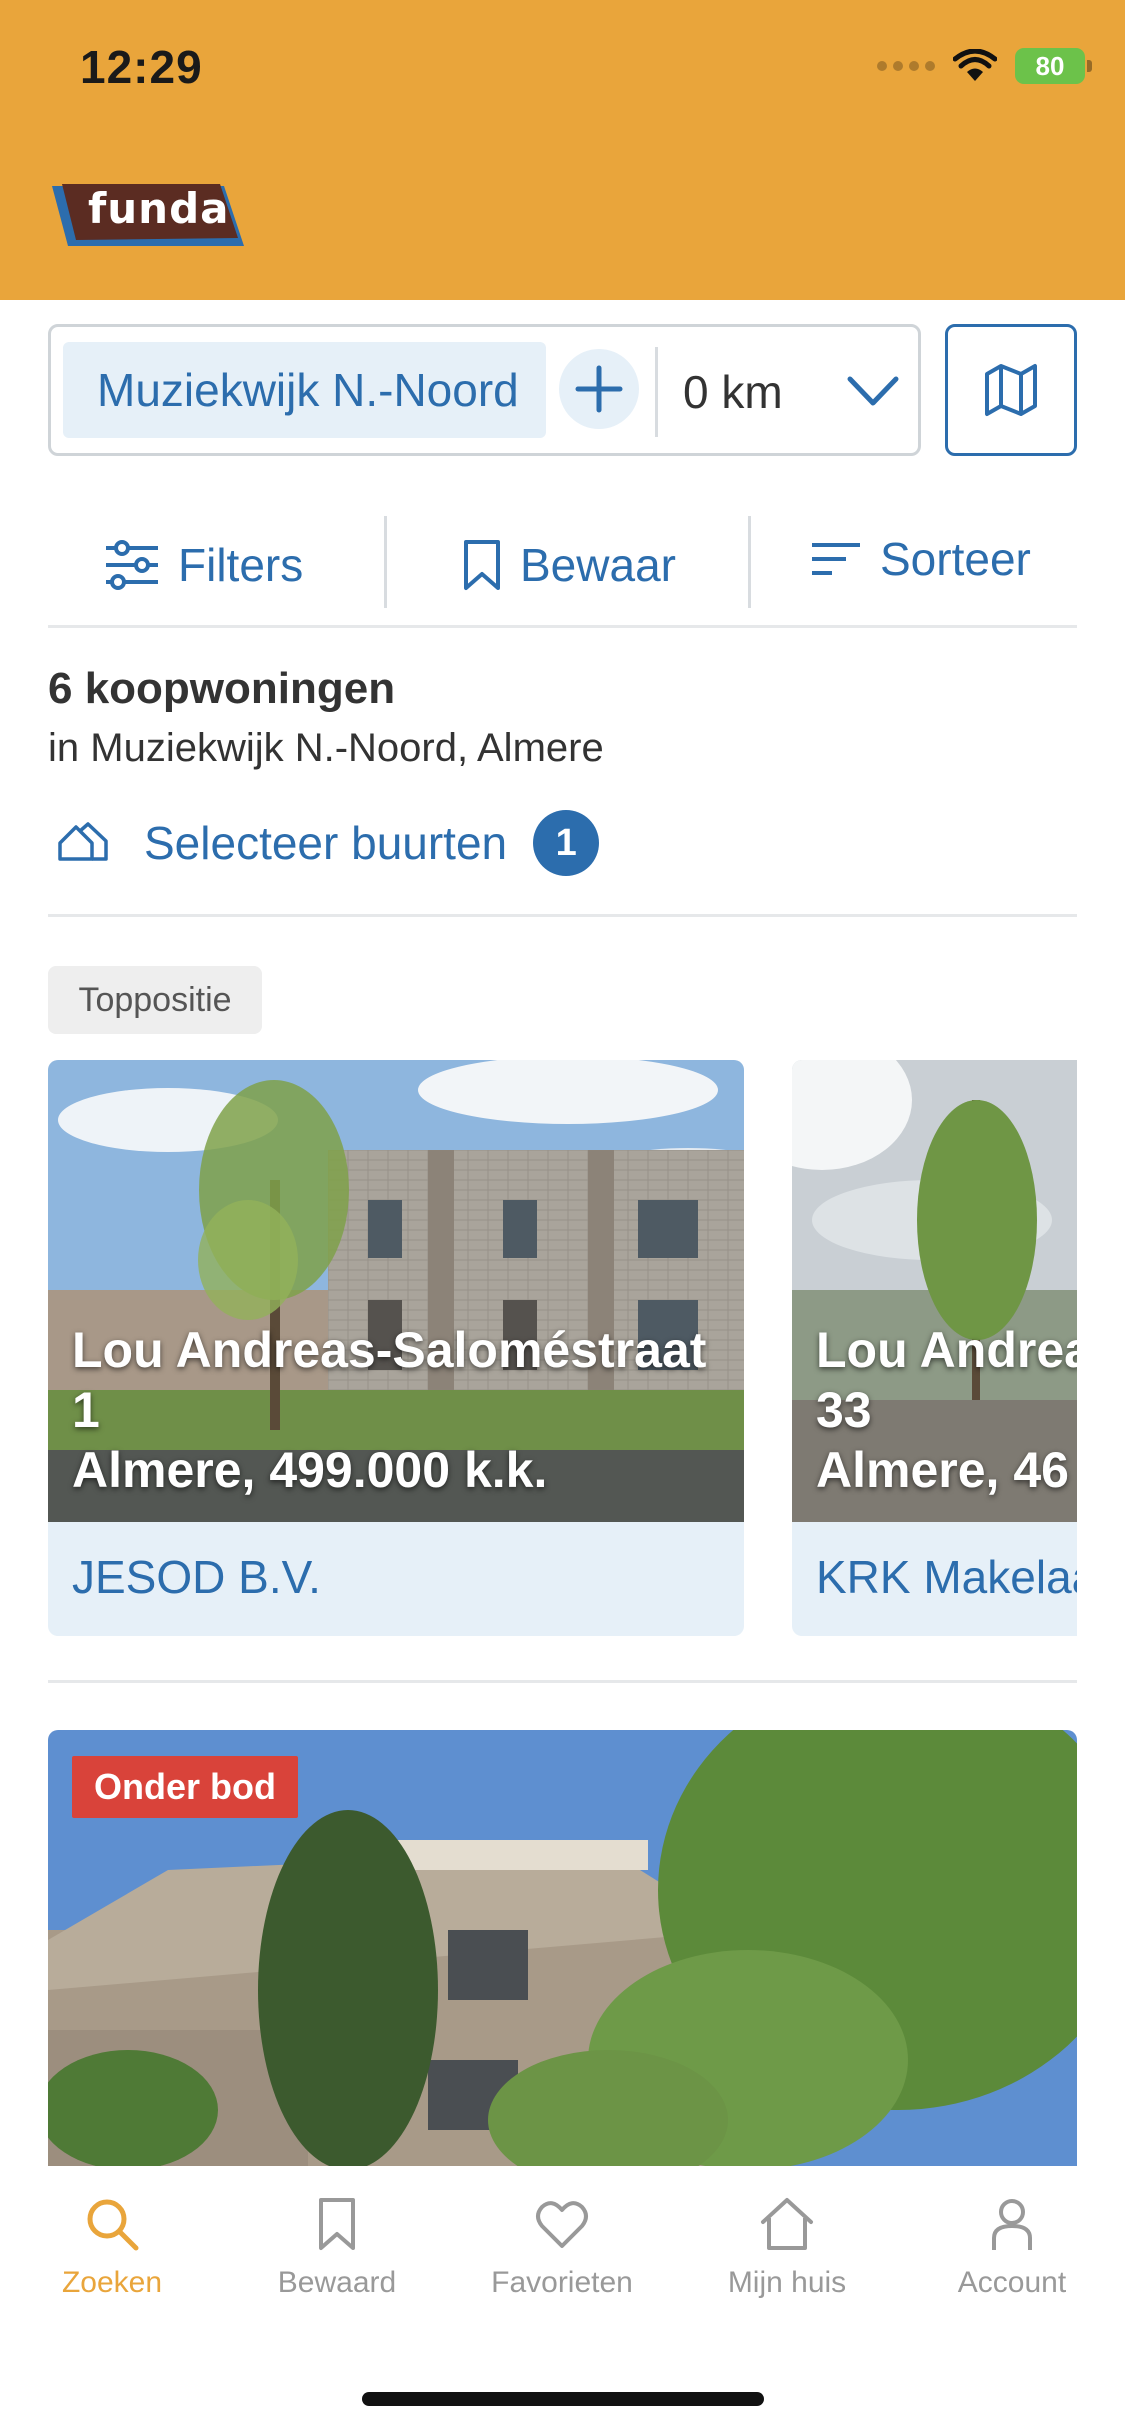 Image resolution: width=1125 pixels, height=2436 pixels. Describe the element at coordinates (598, 565) in the screenshot. I see `save-label: Bewaar` at that location.